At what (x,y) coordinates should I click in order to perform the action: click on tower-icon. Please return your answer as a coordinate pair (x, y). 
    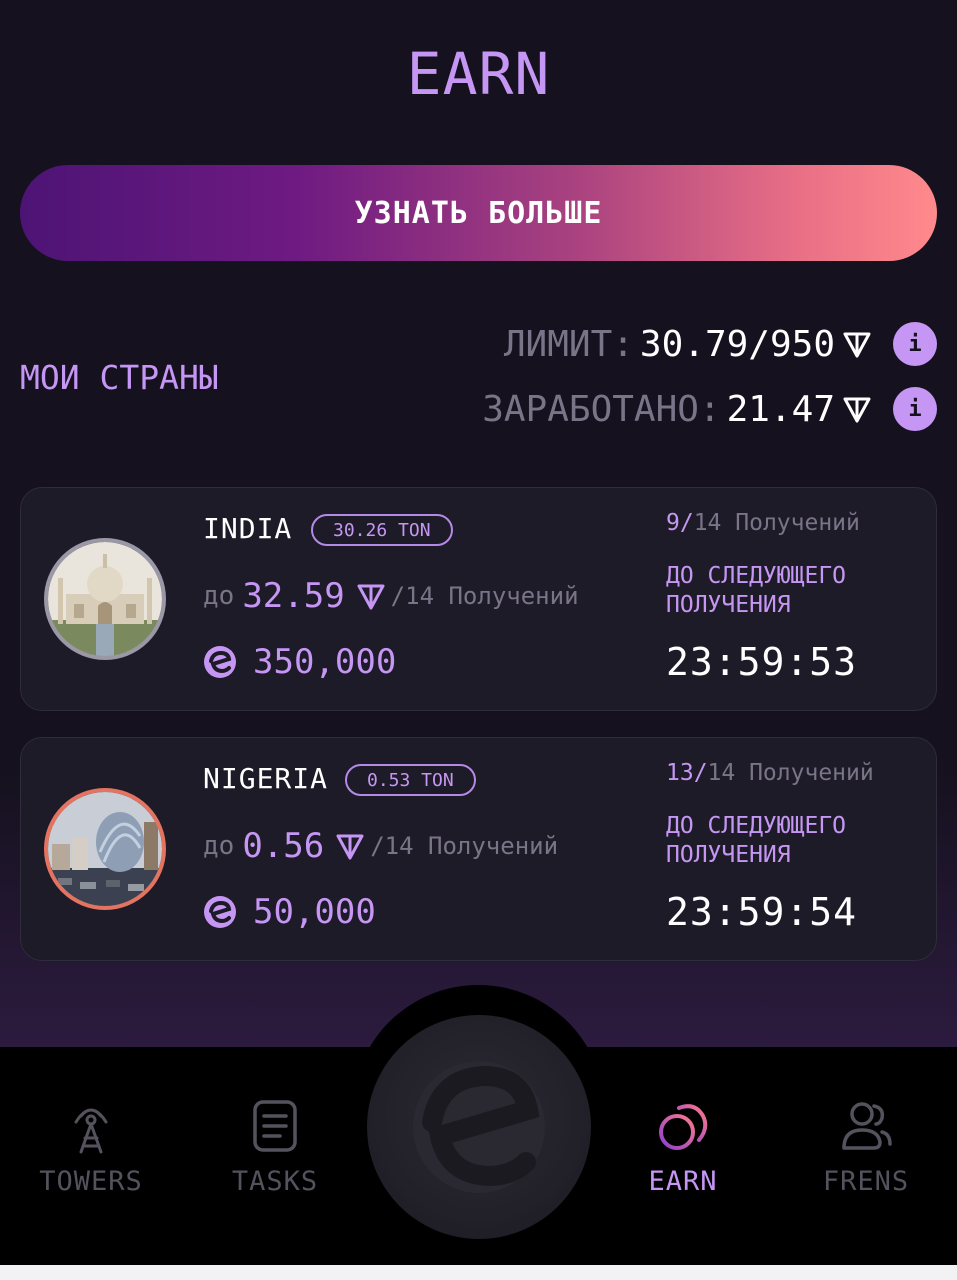
    Looking at the image, I should click on (91, 1131).